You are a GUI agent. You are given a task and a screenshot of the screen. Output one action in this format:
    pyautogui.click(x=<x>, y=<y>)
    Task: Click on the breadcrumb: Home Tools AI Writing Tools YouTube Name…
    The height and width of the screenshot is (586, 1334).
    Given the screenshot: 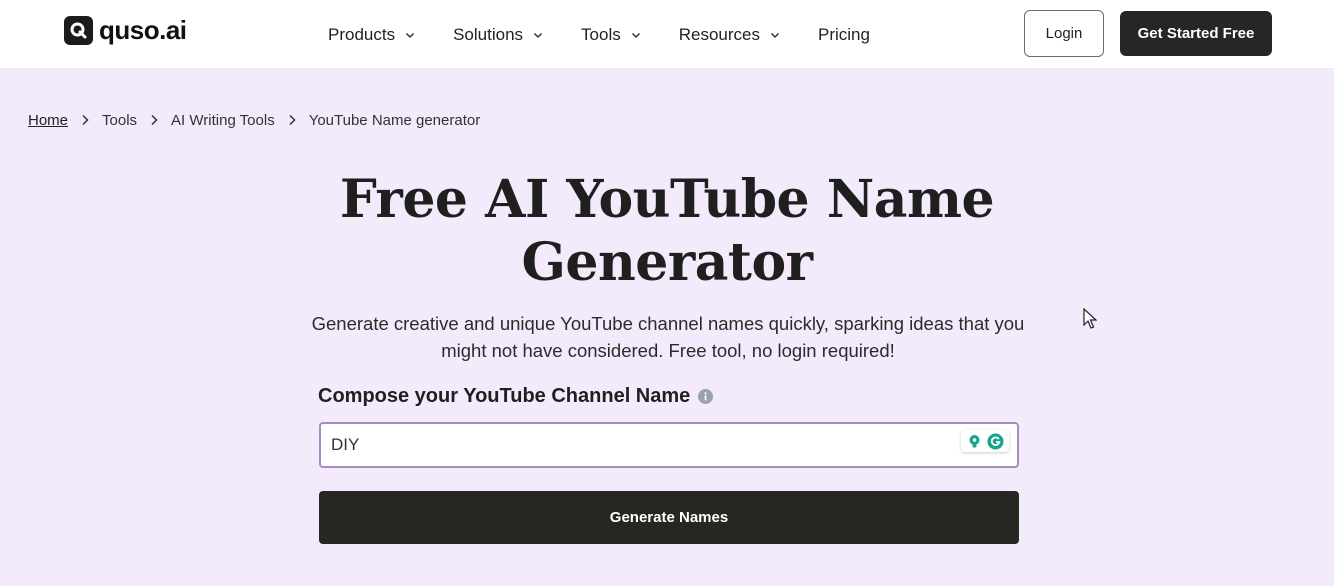 What is the action you would take?
    pyautogui.click(x=254, y=120)
    